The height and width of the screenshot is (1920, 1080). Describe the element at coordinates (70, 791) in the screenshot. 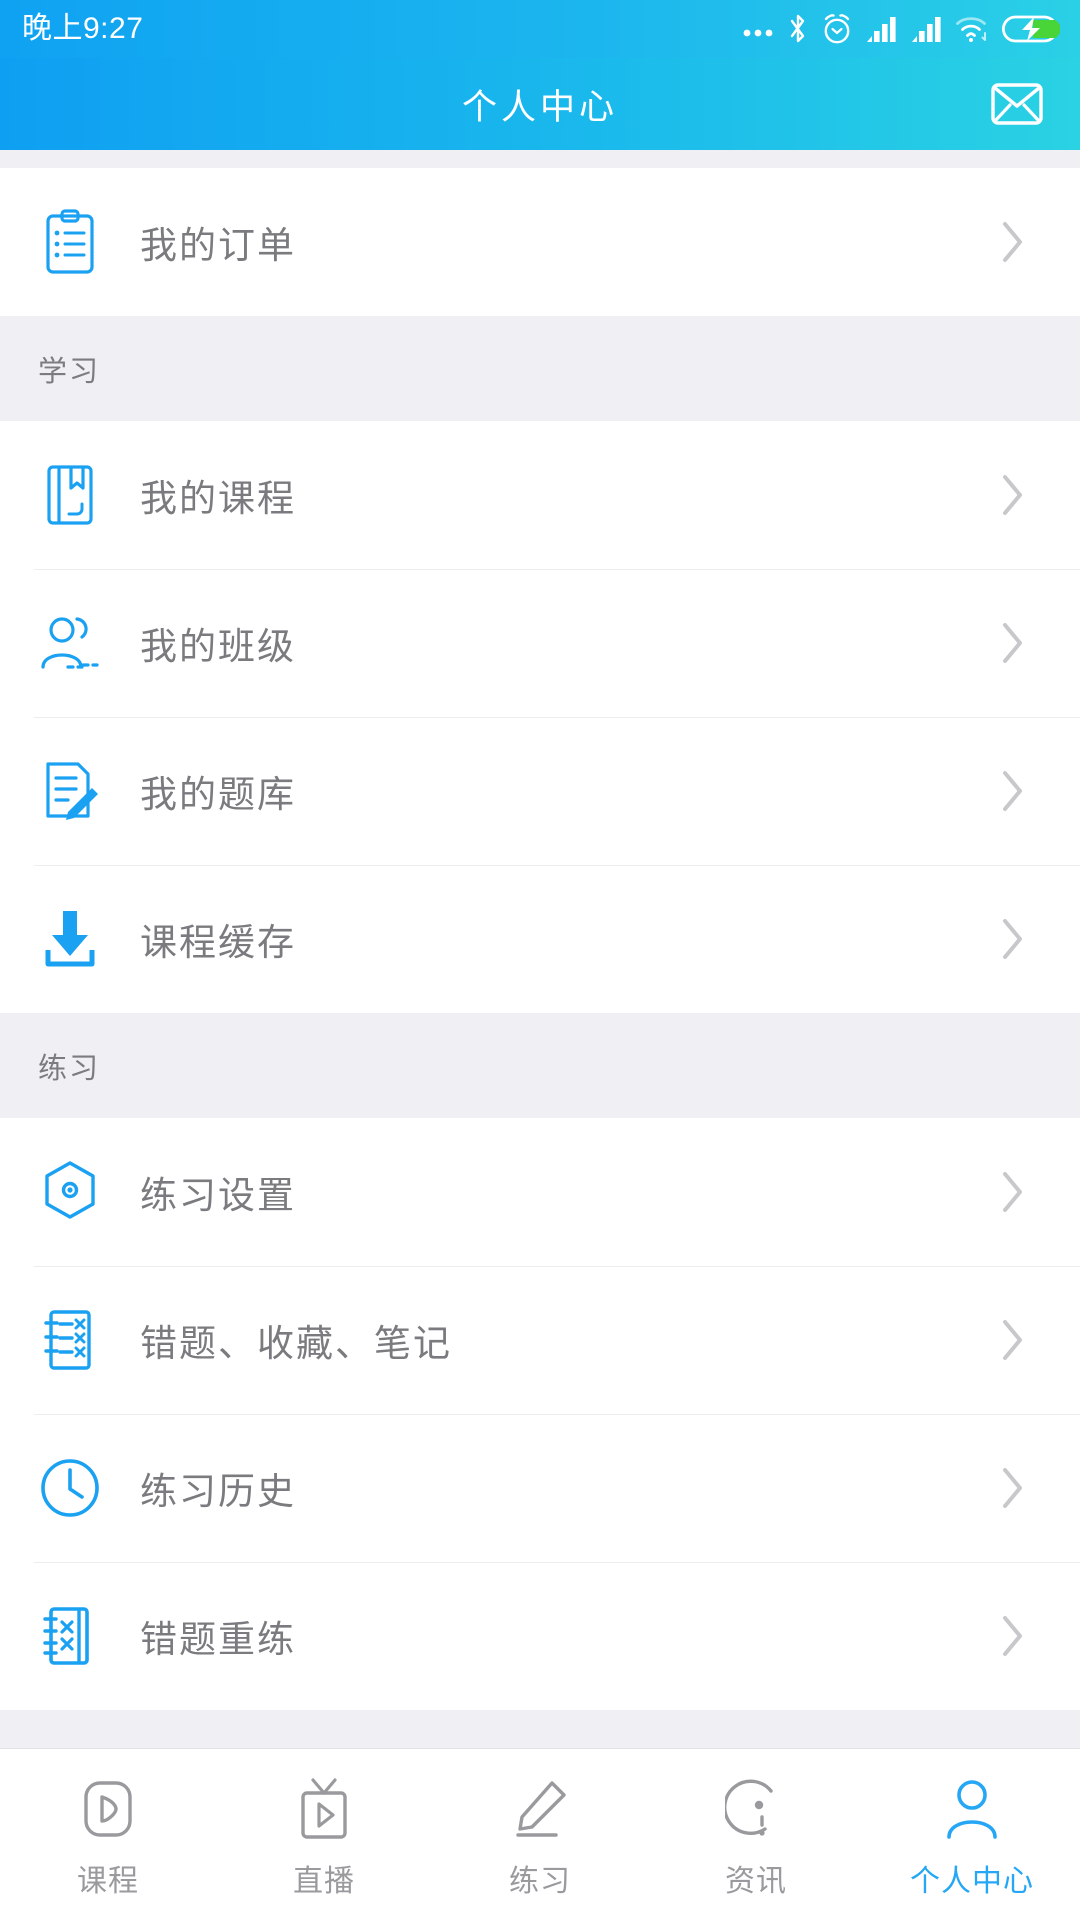

I see `document-pencil-icon` at that location.